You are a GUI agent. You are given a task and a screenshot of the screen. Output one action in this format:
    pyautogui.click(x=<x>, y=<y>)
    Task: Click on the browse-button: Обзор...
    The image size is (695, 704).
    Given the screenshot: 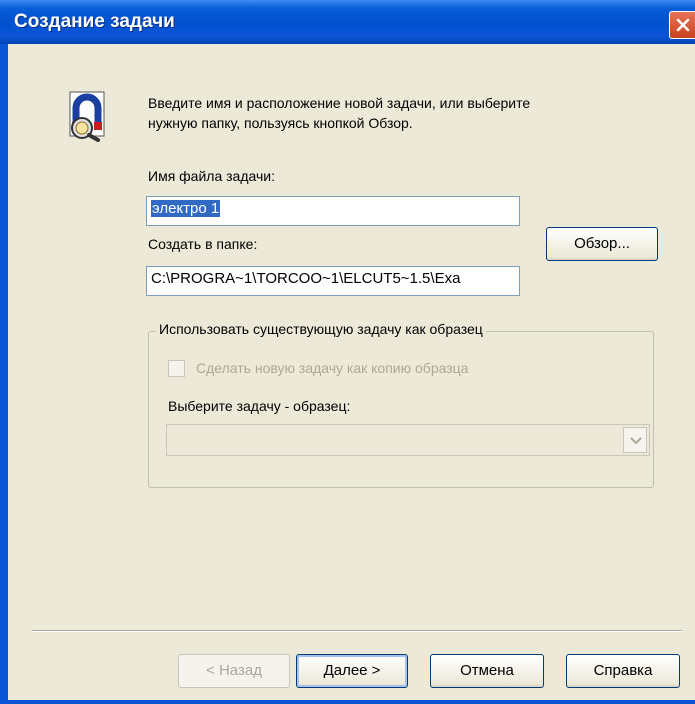 What is the action you would take?
    pyautogui.click(x=602, y=244)
    